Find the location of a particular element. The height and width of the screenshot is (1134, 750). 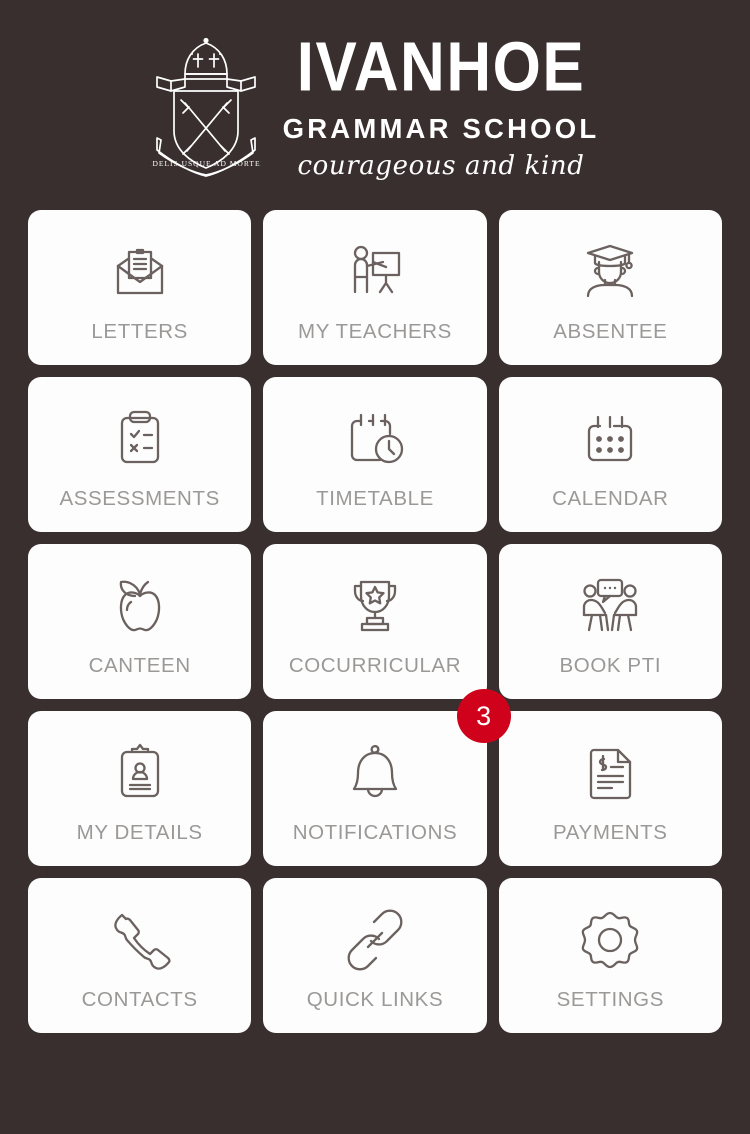

svg-text: FIDELIS USQUE AD MORTEM is located at coordinates (206, 163).